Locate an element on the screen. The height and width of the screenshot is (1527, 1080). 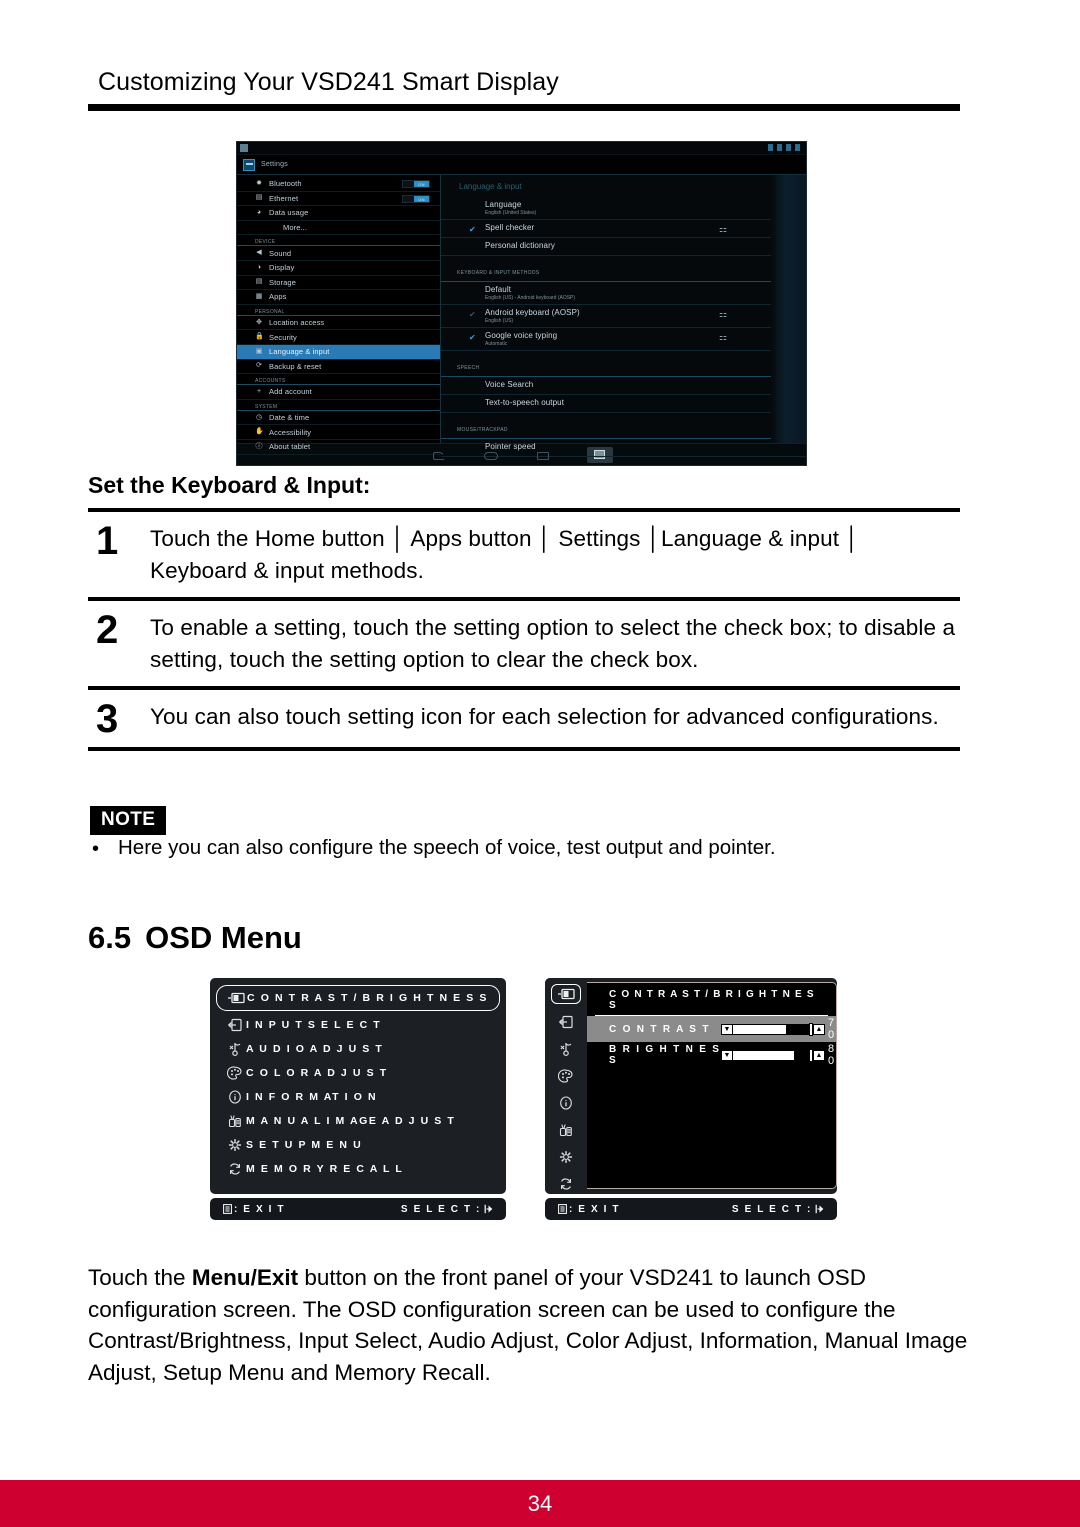
osd-menu-item-audio-adjust: A U D I O A D J U S T is located at coordinates (358, 1049).